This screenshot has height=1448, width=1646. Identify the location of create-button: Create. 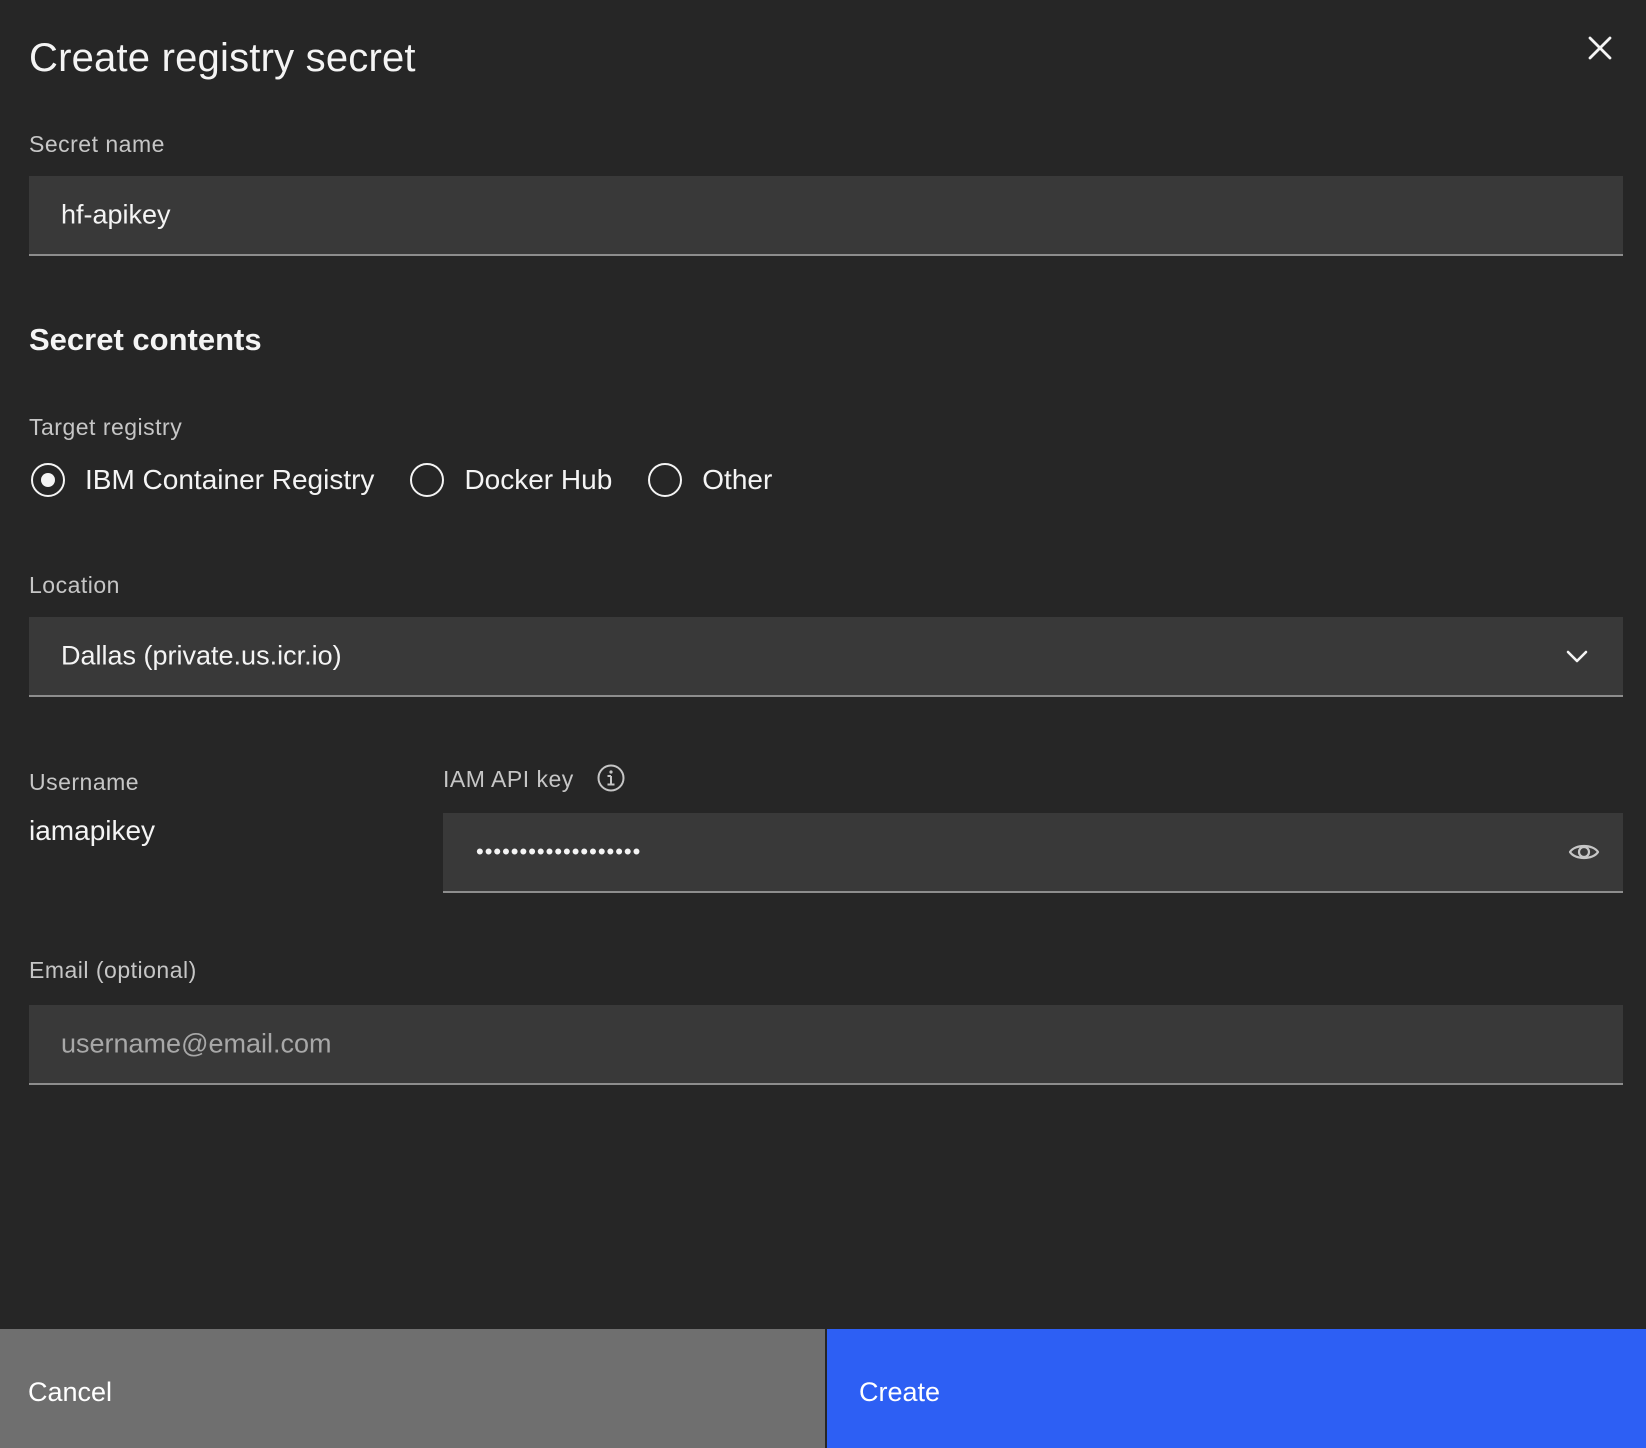
(1236, 1388).